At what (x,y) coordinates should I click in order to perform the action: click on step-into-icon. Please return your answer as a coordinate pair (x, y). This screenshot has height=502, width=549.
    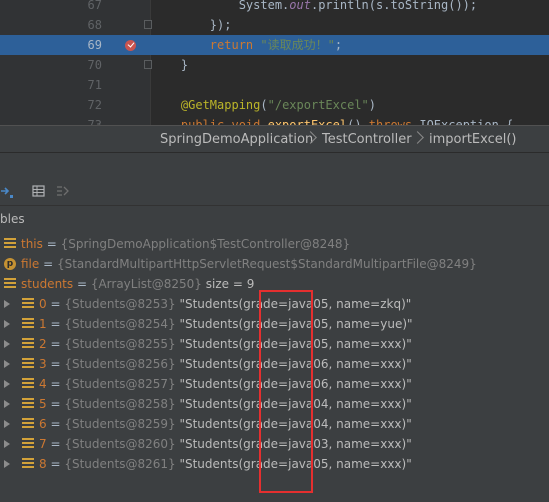
    Looking at the image, I should click on (7, 190).